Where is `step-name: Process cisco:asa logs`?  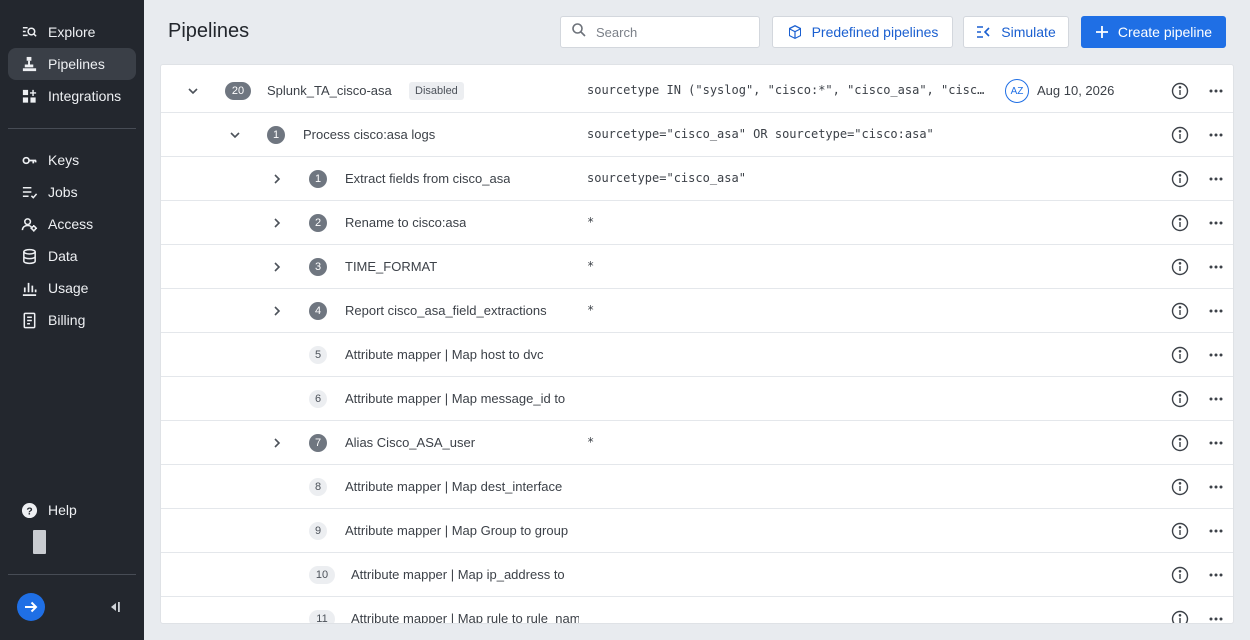
step-name: Process cisco:asa logs is located at coordinates (369, 134).